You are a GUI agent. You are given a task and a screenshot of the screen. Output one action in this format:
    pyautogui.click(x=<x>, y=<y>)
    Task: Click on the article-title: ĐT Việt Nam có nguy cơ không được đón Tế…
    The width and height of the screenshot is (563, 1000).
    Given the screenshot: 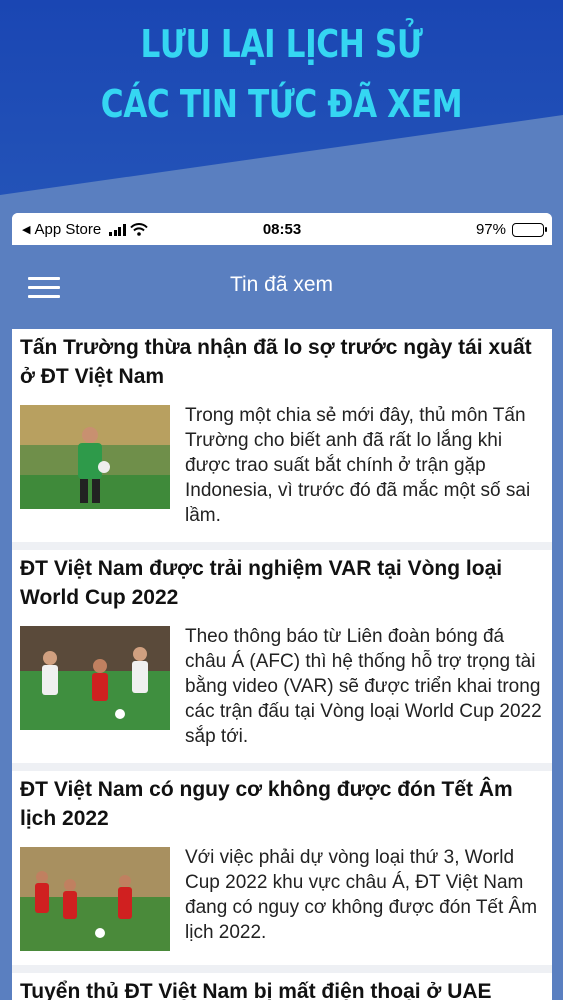 What is the action you would take?
    pyautogui.click(x=282, y=802)
    